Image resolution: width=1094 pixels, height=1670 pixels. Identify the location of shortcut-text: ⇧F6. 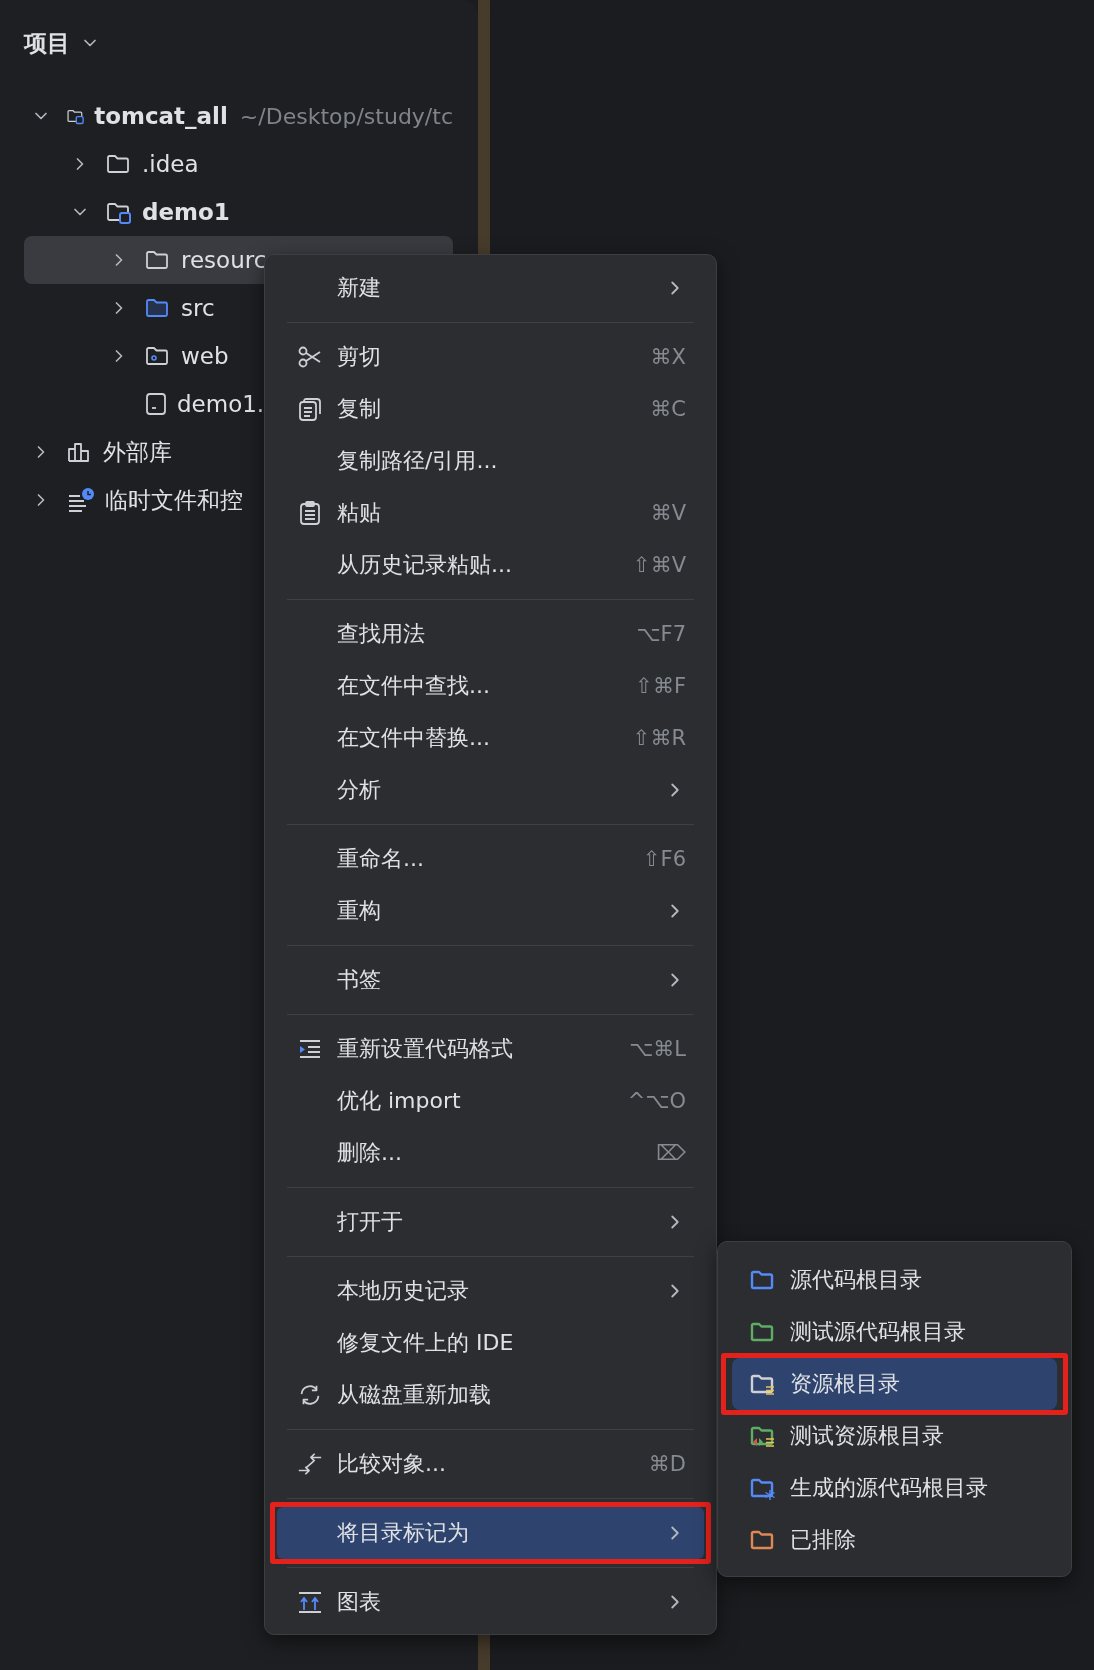
(664, 859).